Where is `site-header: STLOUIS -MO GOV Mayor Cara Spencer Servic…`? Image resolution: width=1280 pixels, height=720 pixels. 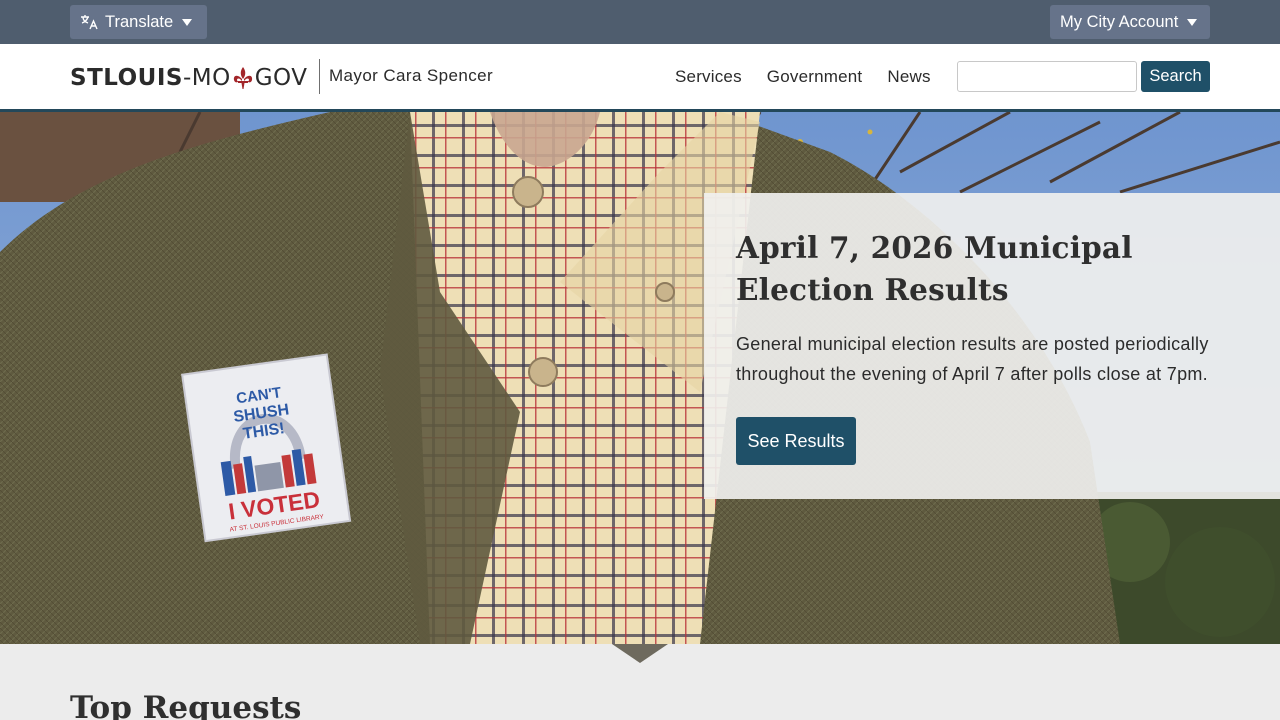
site-header: STLOUIS -MO GOV Mayor Cara Spencer Servic… is located at coordinates (640, 78).